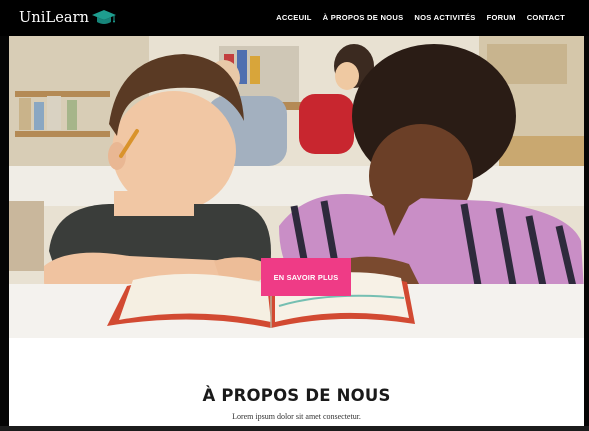 This screenshot has width=589, height=431. What do you see at coordinates (296, 416) in the screenshot?
I see `about-subtitle: Lorem ipsum dolor sit amet consectetur.` at bounding box center [296, 416].